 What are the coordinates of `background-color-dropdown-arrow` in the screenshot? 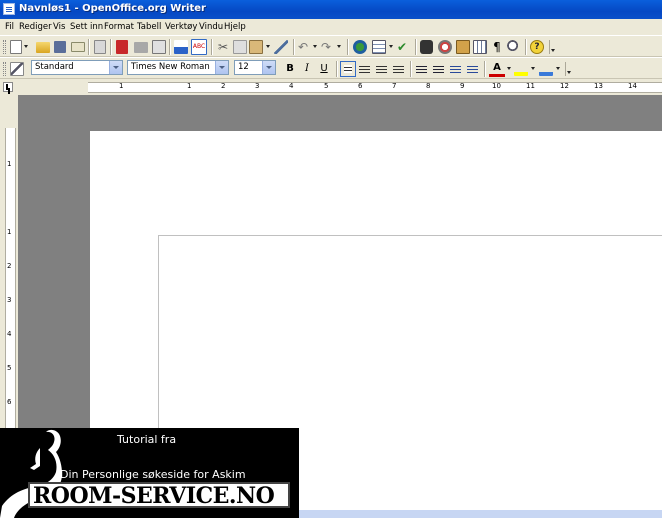 It's located at (558, 68).